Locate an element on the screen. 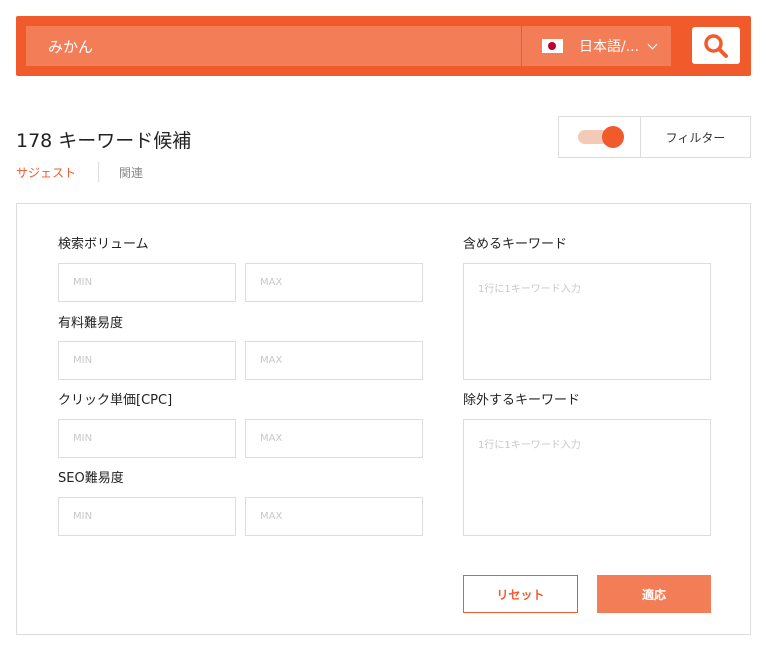  include-keywords-label: 含めるキーワード is located at coordinates (515, 244).